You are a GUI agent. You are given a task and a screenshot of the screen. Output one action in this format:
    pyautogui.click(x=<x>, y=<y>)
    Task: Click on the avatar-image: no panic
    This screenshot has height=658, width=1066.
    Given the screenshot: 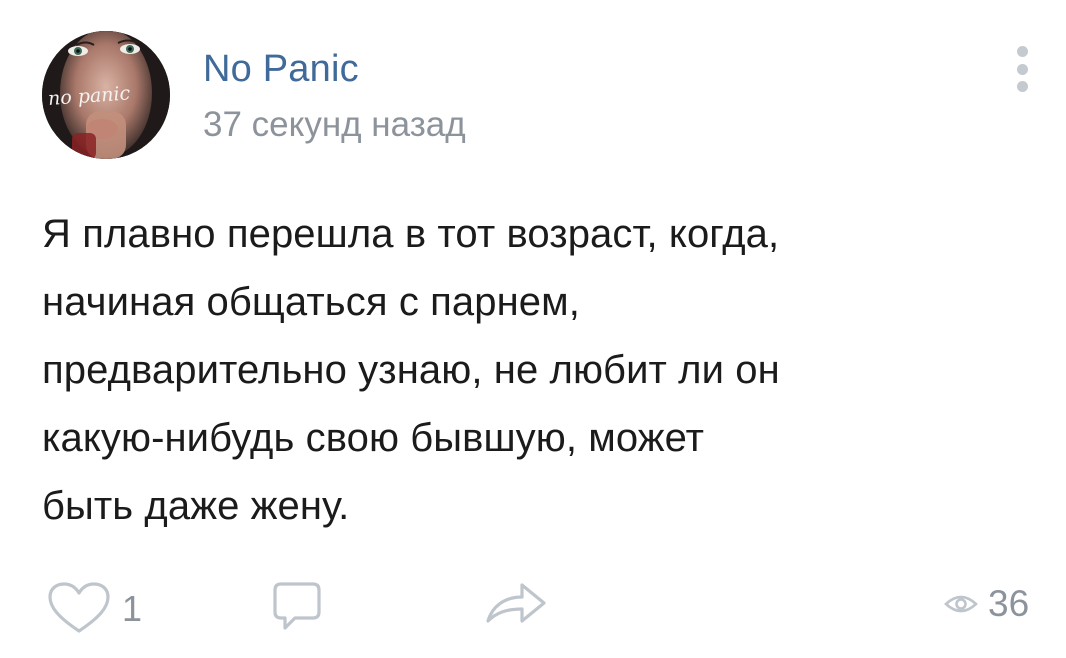 What is the action you would take?
    pyautogui.click(x=106, y=95)
    